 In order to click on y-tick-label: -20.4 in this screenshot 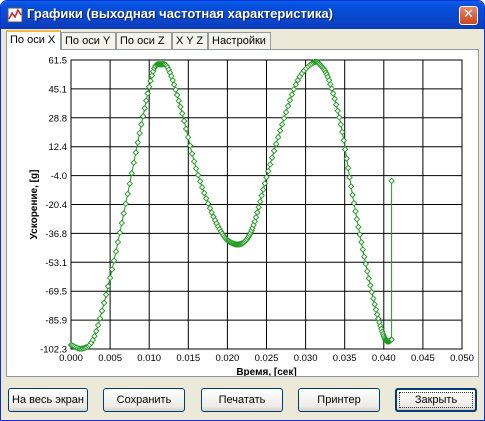, I will do `click(56, 205)`.